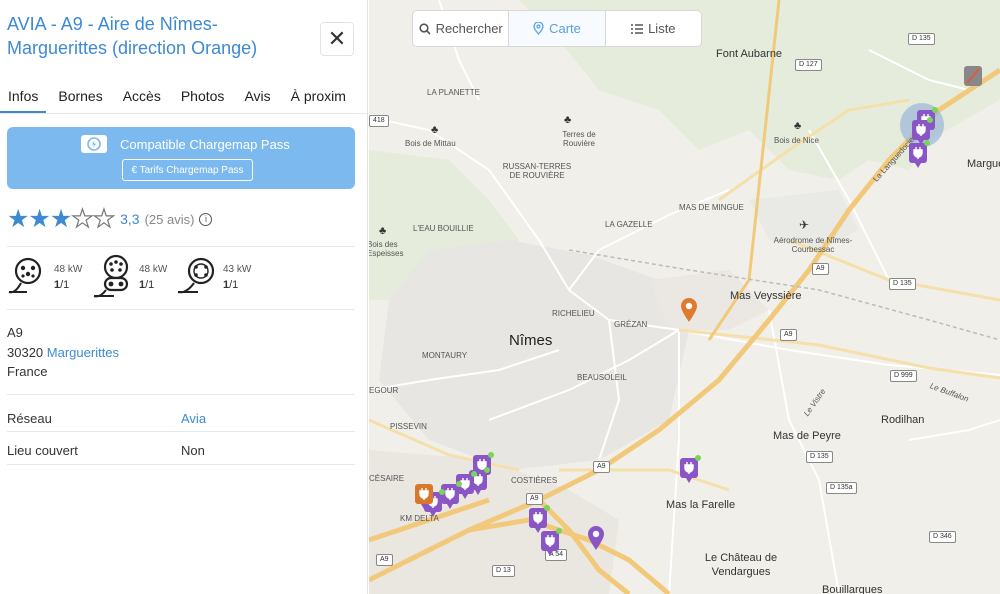 The height and width of the screenshot is (594, 1000). What do you see at coordinates (129, 219) in the screenshot?
I see `rating-value: 3,3` at bounding box center [129, 219].